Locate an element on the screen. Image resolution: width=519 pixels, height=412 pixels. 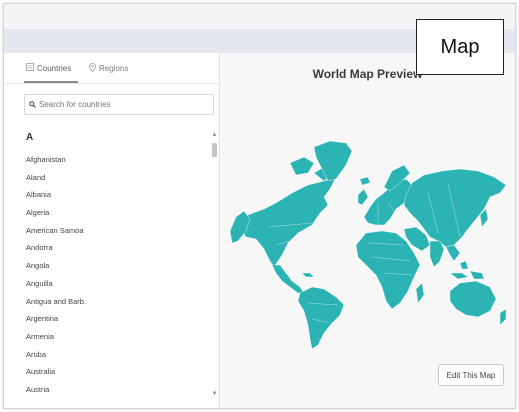
pin-icon is located at coordinates (92, 68).